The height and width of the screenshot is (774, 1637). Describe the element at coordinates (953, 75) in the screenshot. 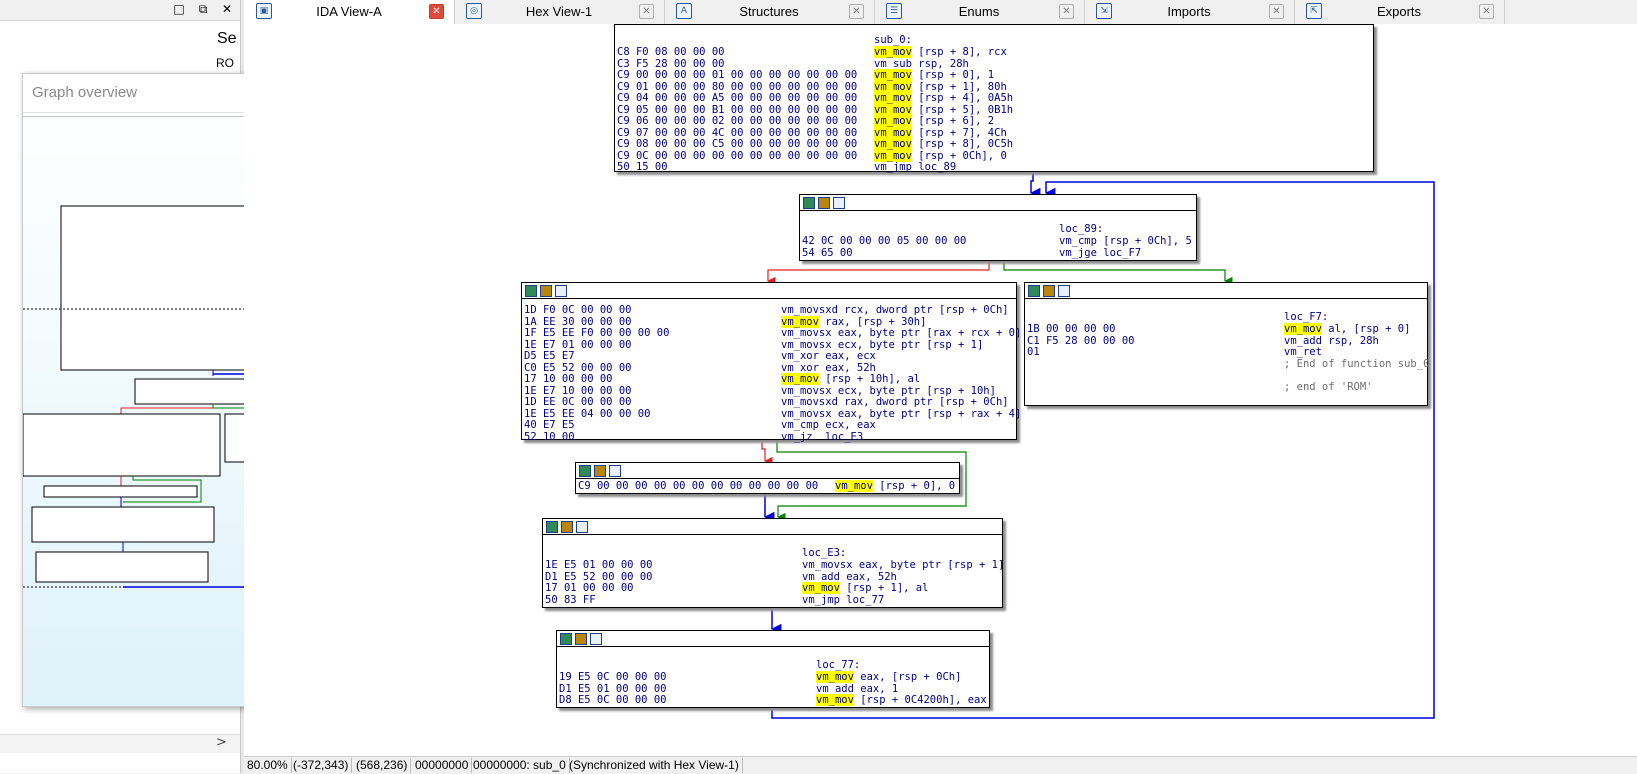

I see `instruction-operands: [rsp + 0], 1` at that location.